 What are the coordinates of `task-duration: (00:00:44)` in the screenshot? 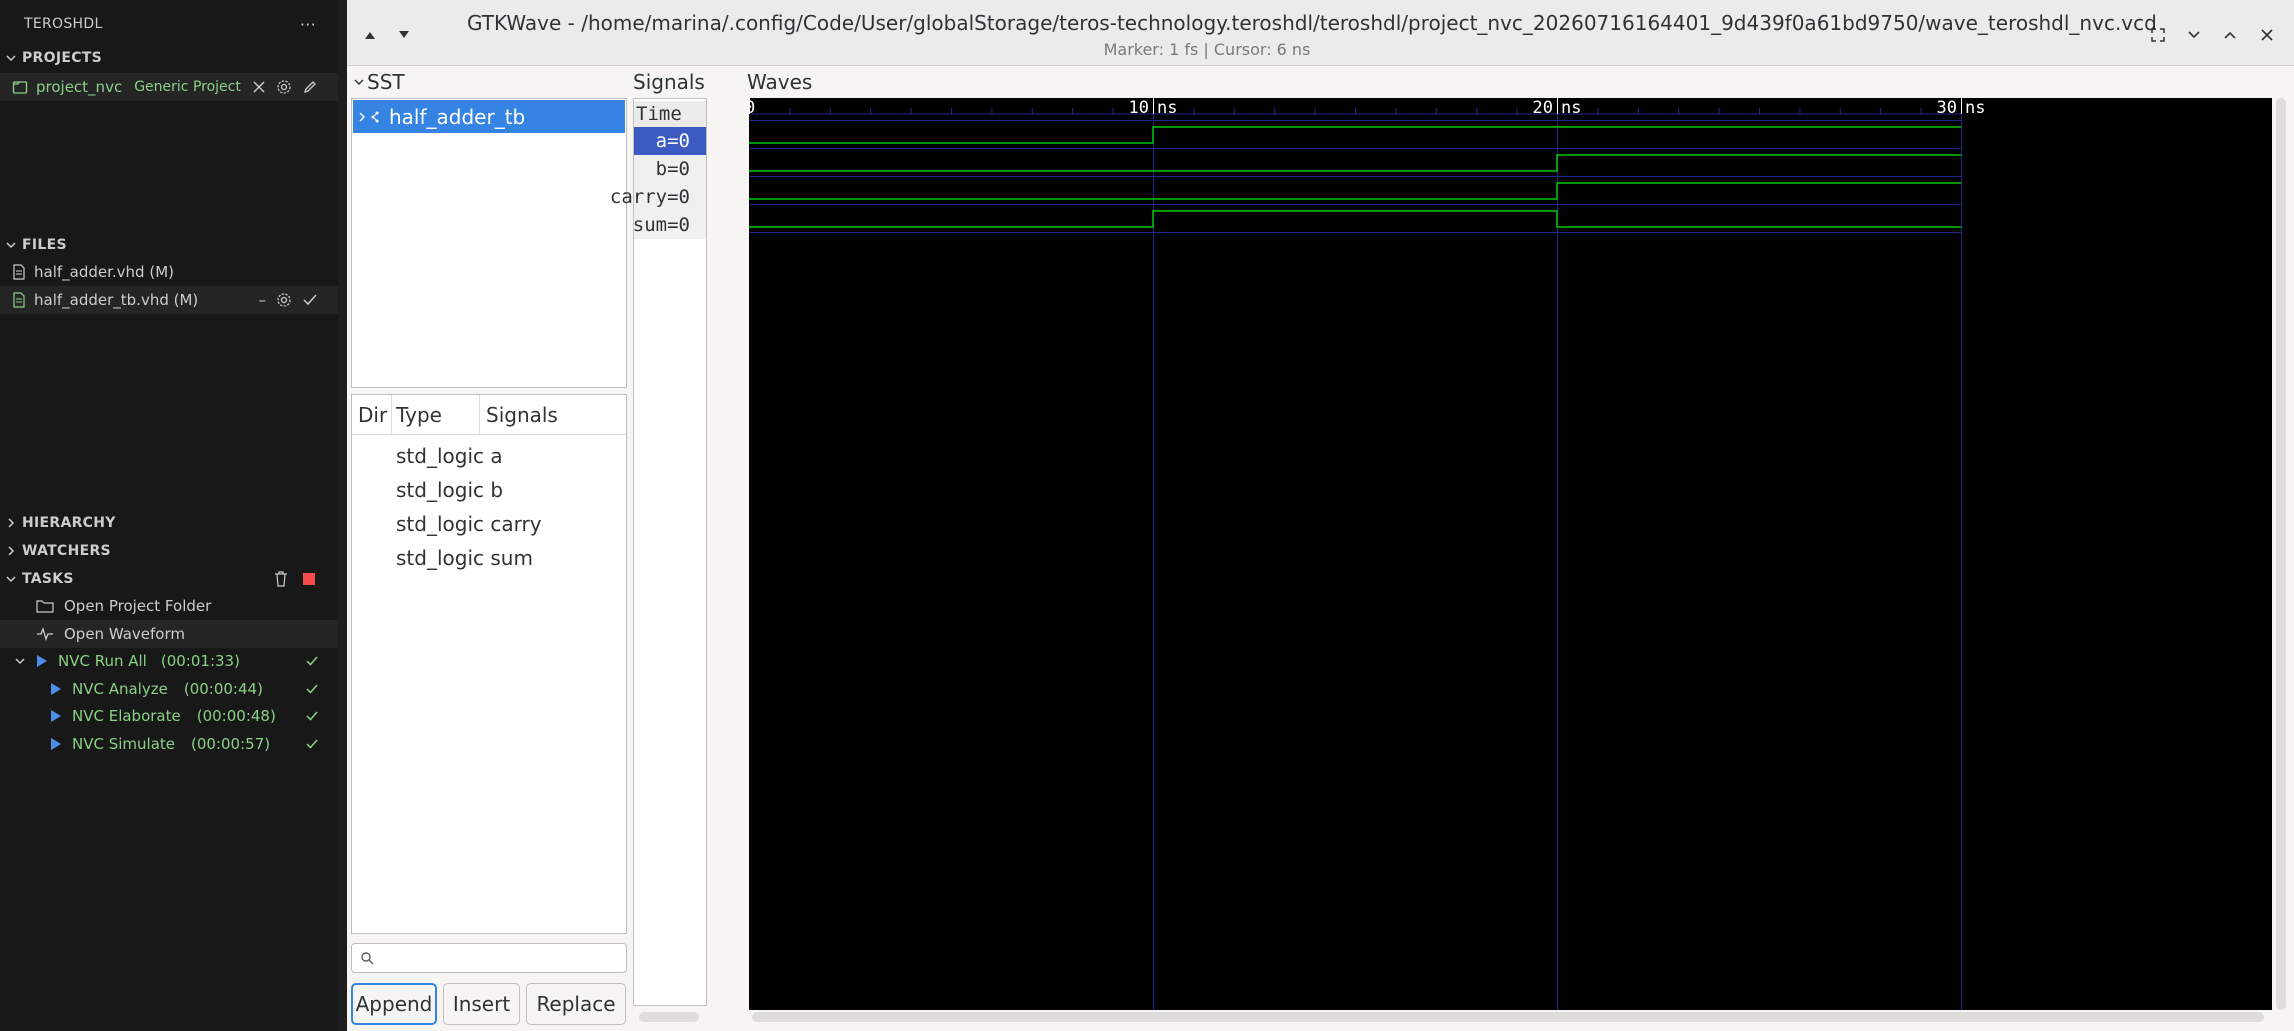 It's located at (223, 689).